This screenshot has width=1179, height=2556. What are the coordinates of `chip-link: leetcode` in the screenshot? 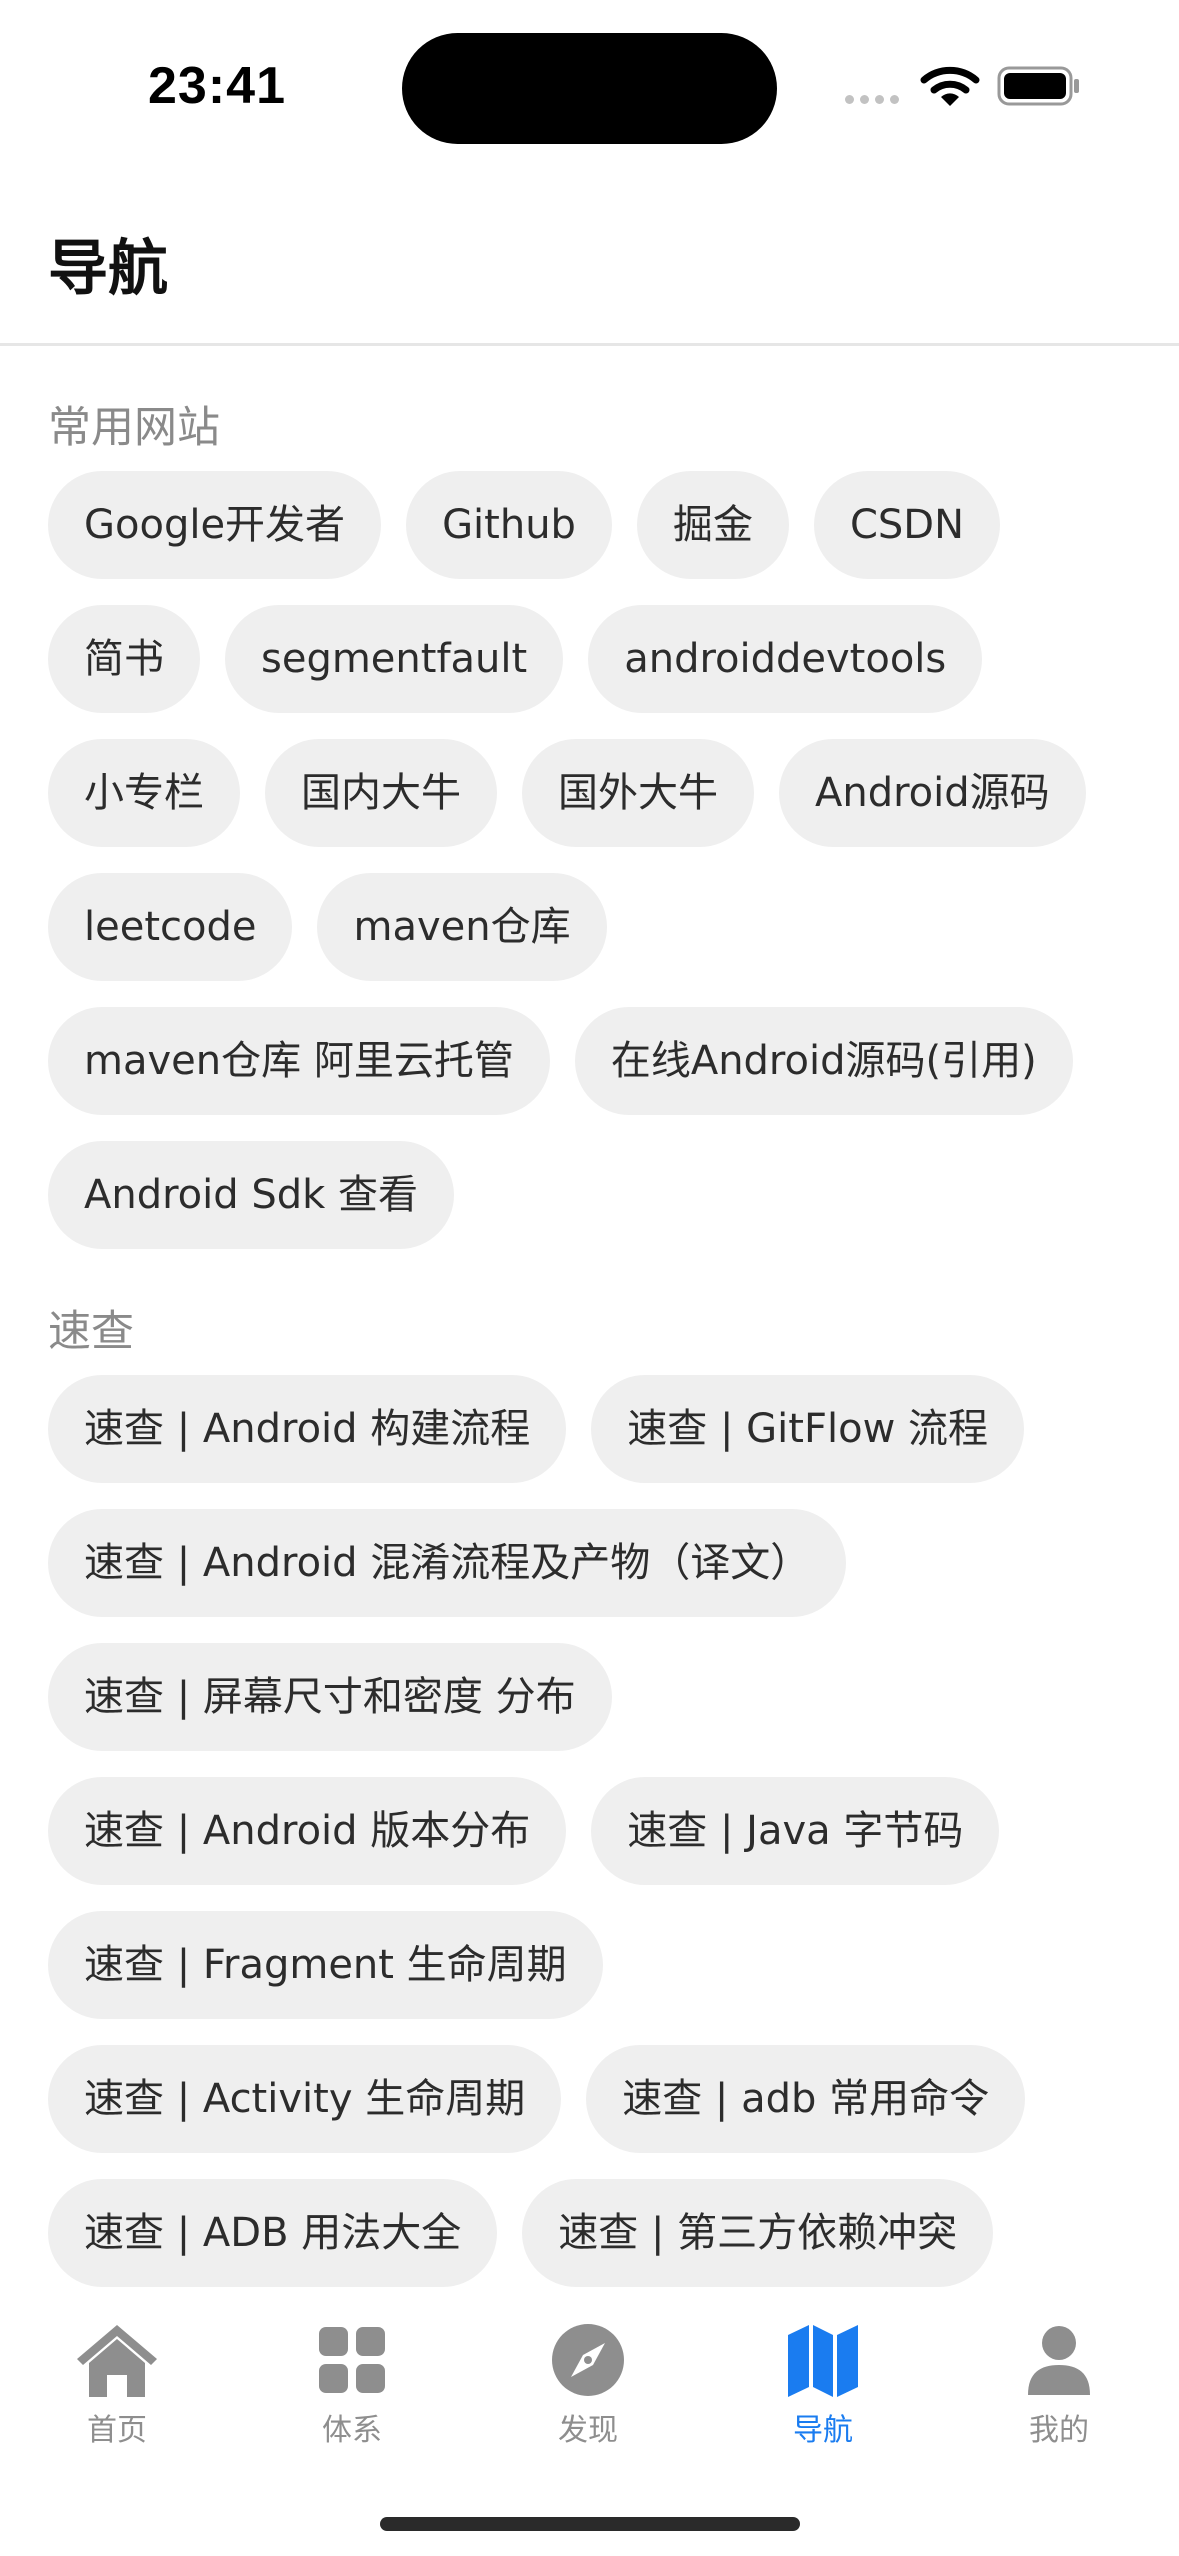 It's located at (170, 927).